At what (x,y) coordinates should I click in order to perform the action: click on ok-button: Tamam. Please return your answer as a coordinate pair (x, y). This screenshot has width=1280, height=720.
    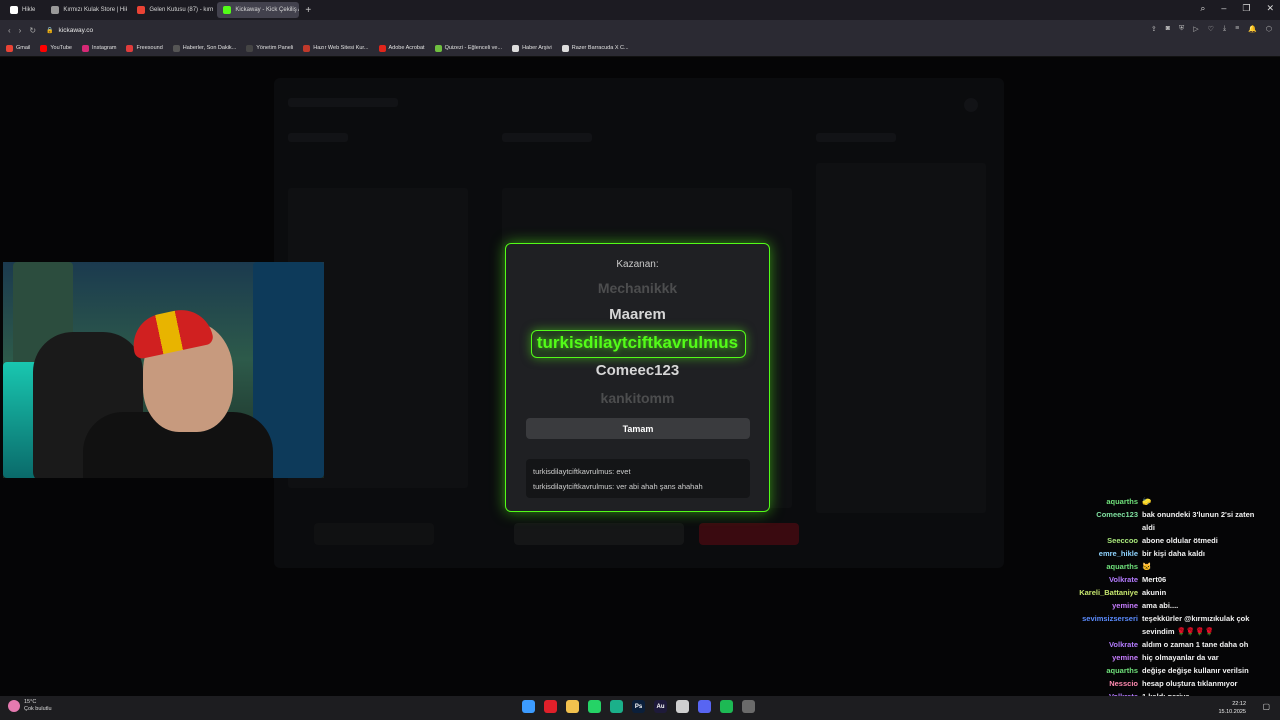
    Looking at the image, I should click on (638, 428).